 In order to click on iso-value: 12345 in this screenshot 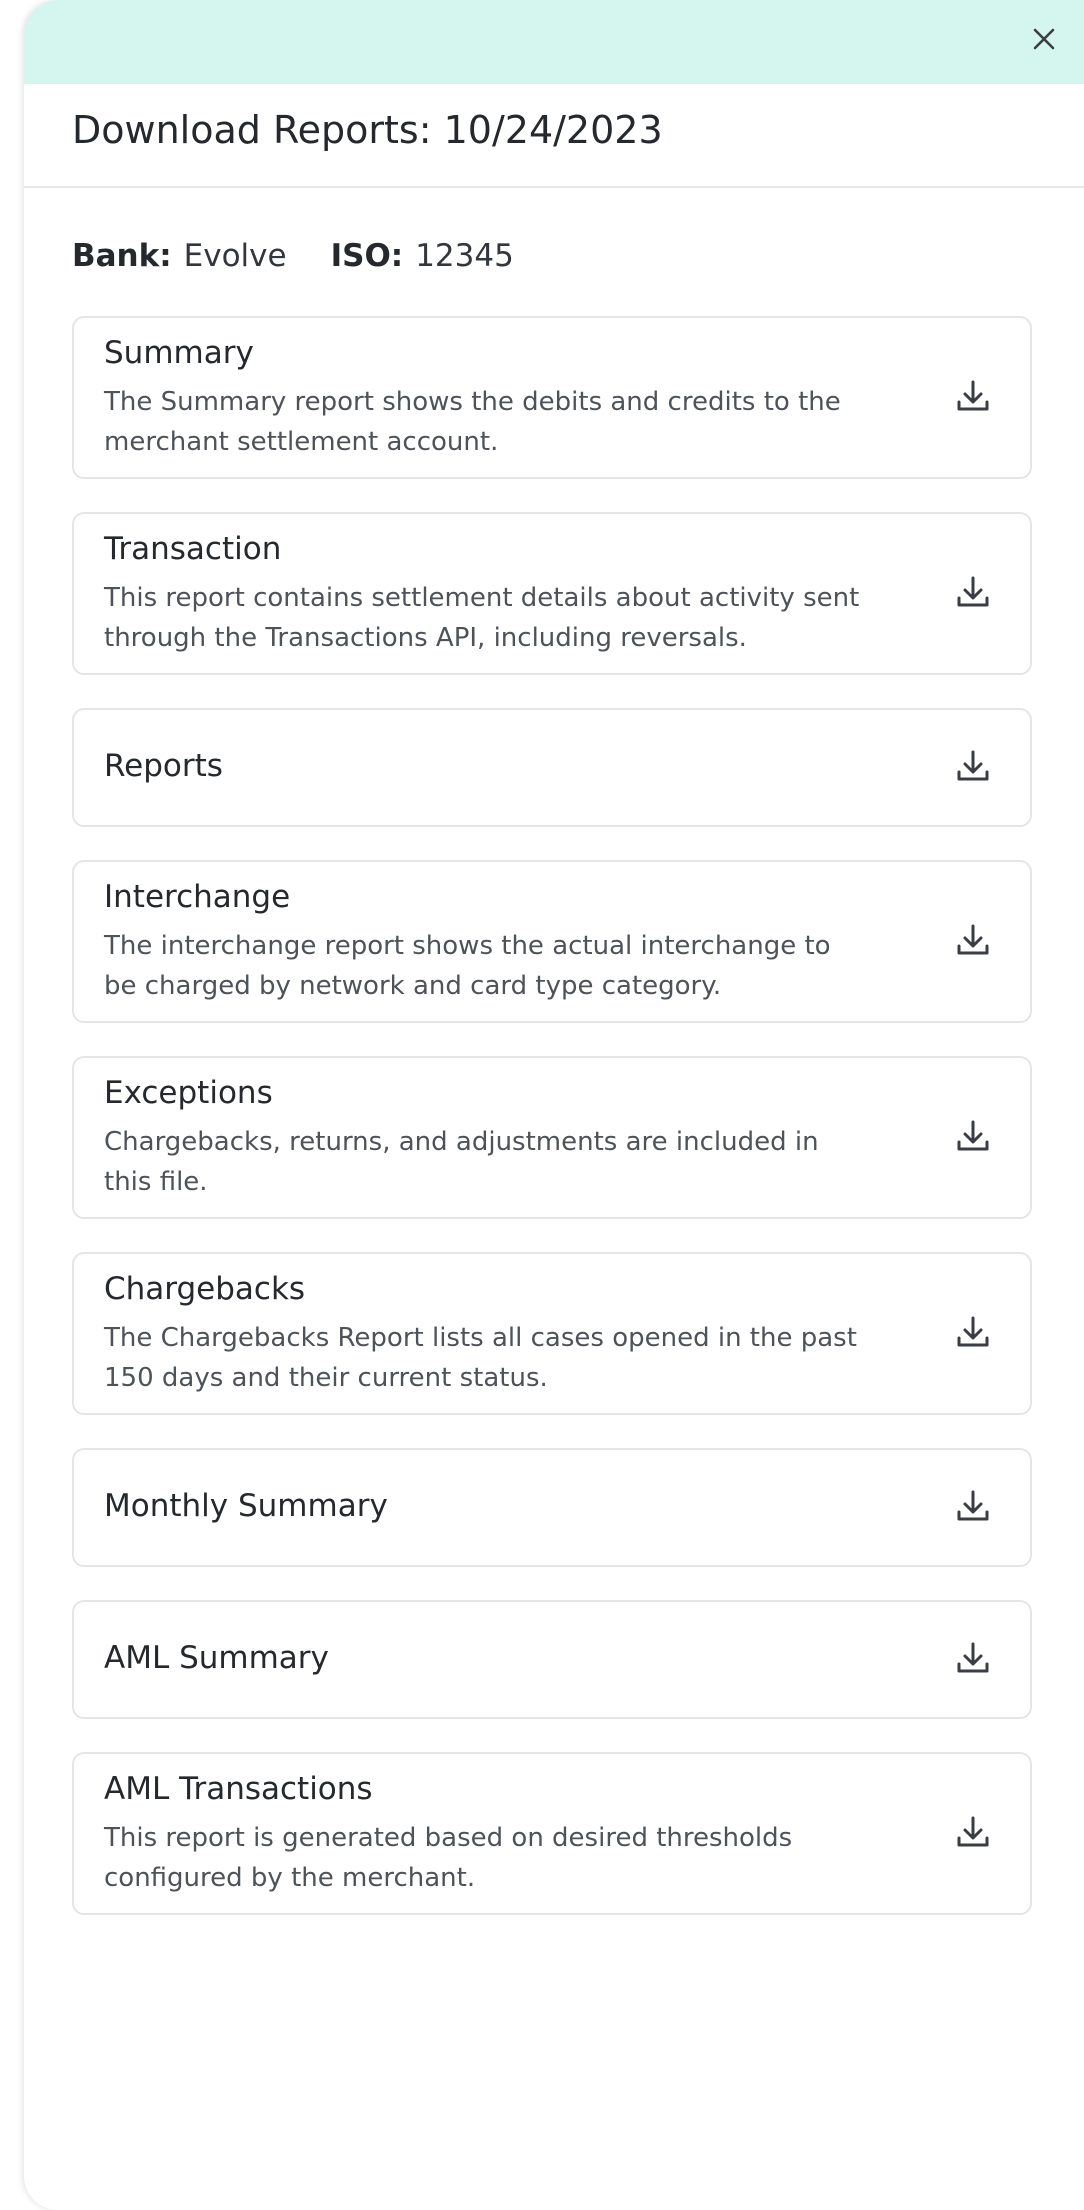, I will do `click(464, 256)`.